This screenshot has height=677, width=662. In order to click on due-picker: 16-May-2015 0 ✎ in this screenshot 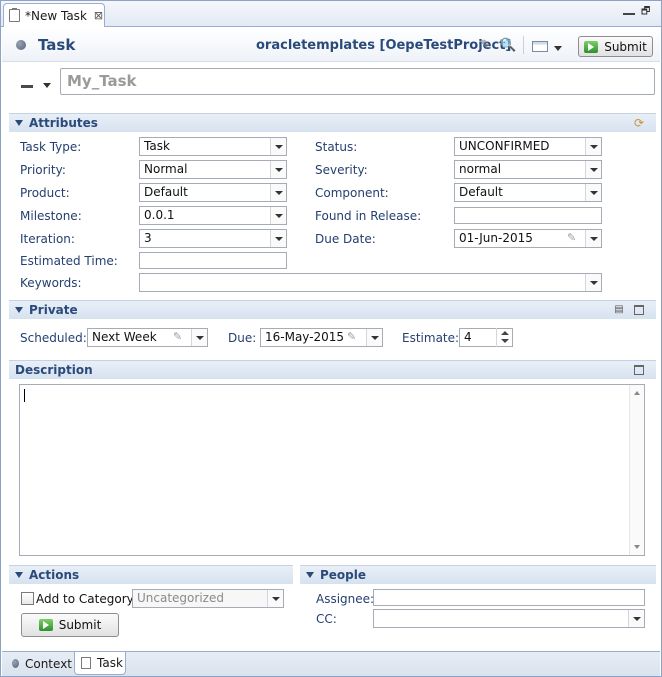, I will do `click(321, 337)`.